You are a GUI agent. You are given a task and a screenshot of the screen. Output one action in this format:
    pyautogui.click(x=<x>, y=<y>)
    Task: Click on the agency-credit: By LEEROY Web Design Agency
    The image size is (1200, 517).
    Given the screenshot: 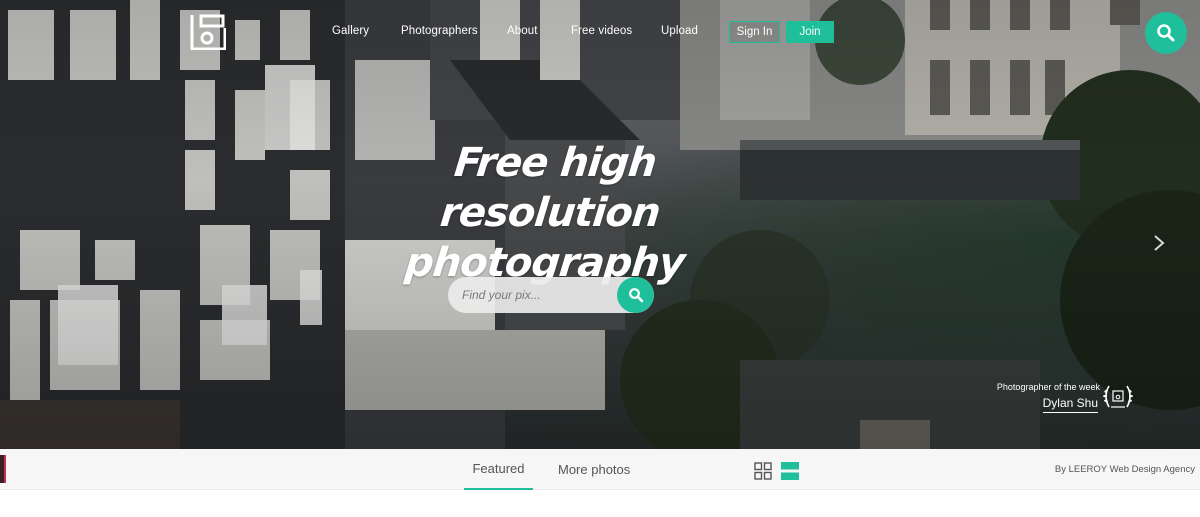 What is the action you would take?
    pyautogui.click(x=1125, y=469)
    